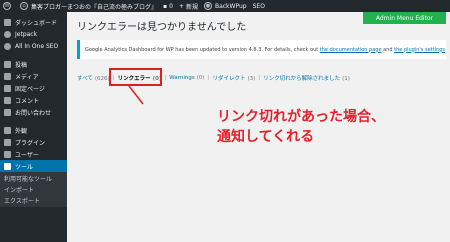  I want to click on sidebar-item-appearance: 外観, so click(33, 130).